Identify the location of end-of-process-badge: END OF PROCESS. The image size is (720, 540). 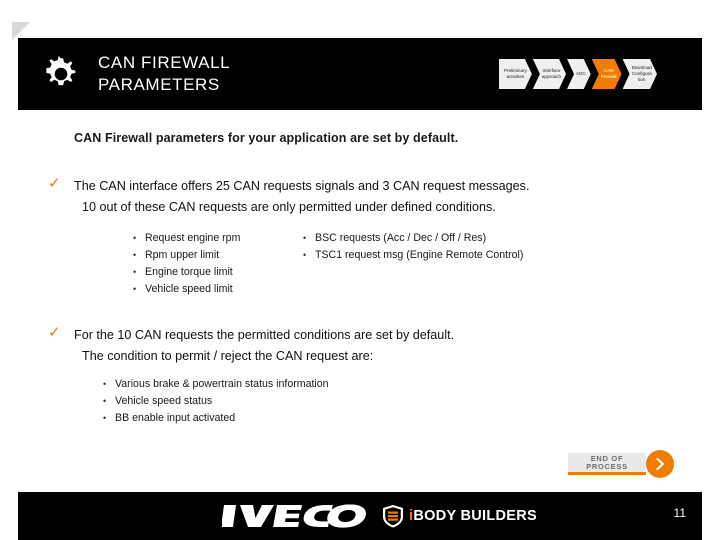
(623, 464).